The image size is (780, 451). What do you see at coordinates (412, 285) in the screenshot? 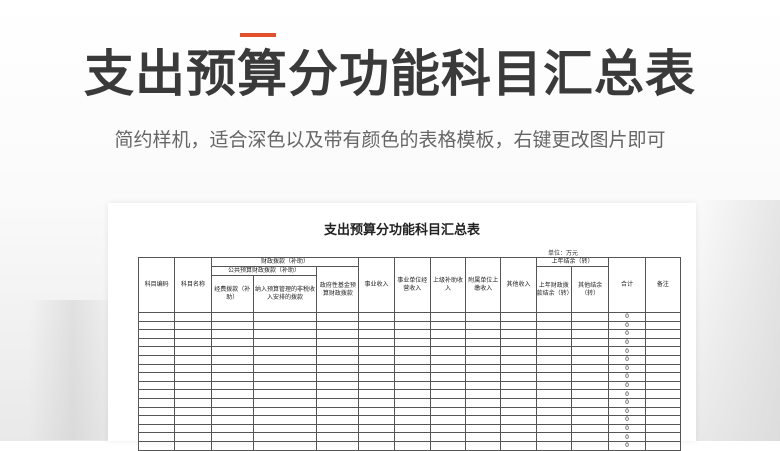
I see `header-operating-income: 事业单位经营收入` at bounding box center [412, 285].